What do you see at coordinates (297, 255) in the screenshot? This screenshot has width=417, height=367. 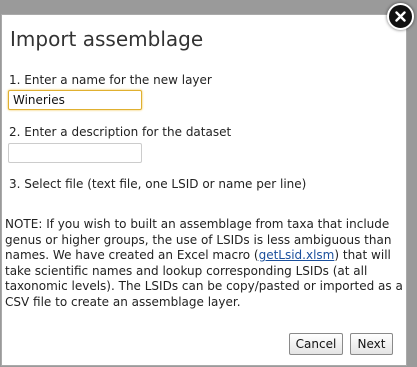 I see `getlsid-link: getLsid.xlsm` at bounding box center [297, 255].